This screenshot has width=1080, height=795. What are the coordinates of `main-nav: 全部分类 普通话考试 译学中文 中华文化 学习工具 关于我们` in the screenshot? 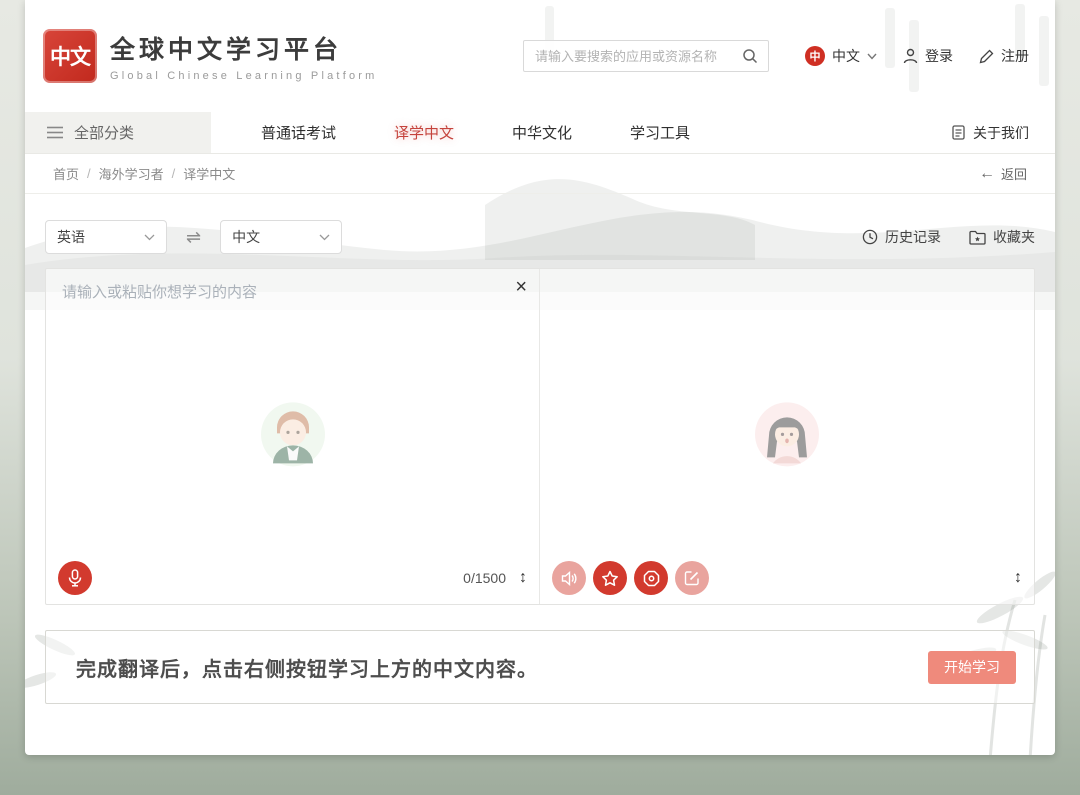 It's located at (540, 133).